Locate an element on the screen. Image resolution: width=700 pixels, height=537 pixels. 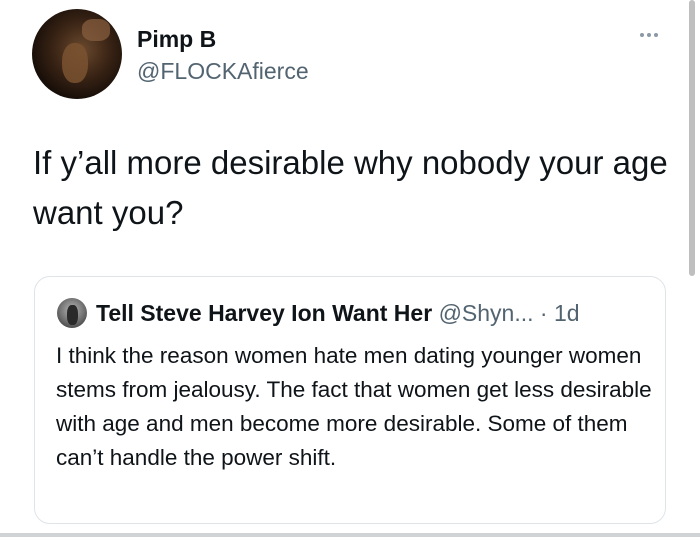
avatar-hand is located at coordinates (96, 30).